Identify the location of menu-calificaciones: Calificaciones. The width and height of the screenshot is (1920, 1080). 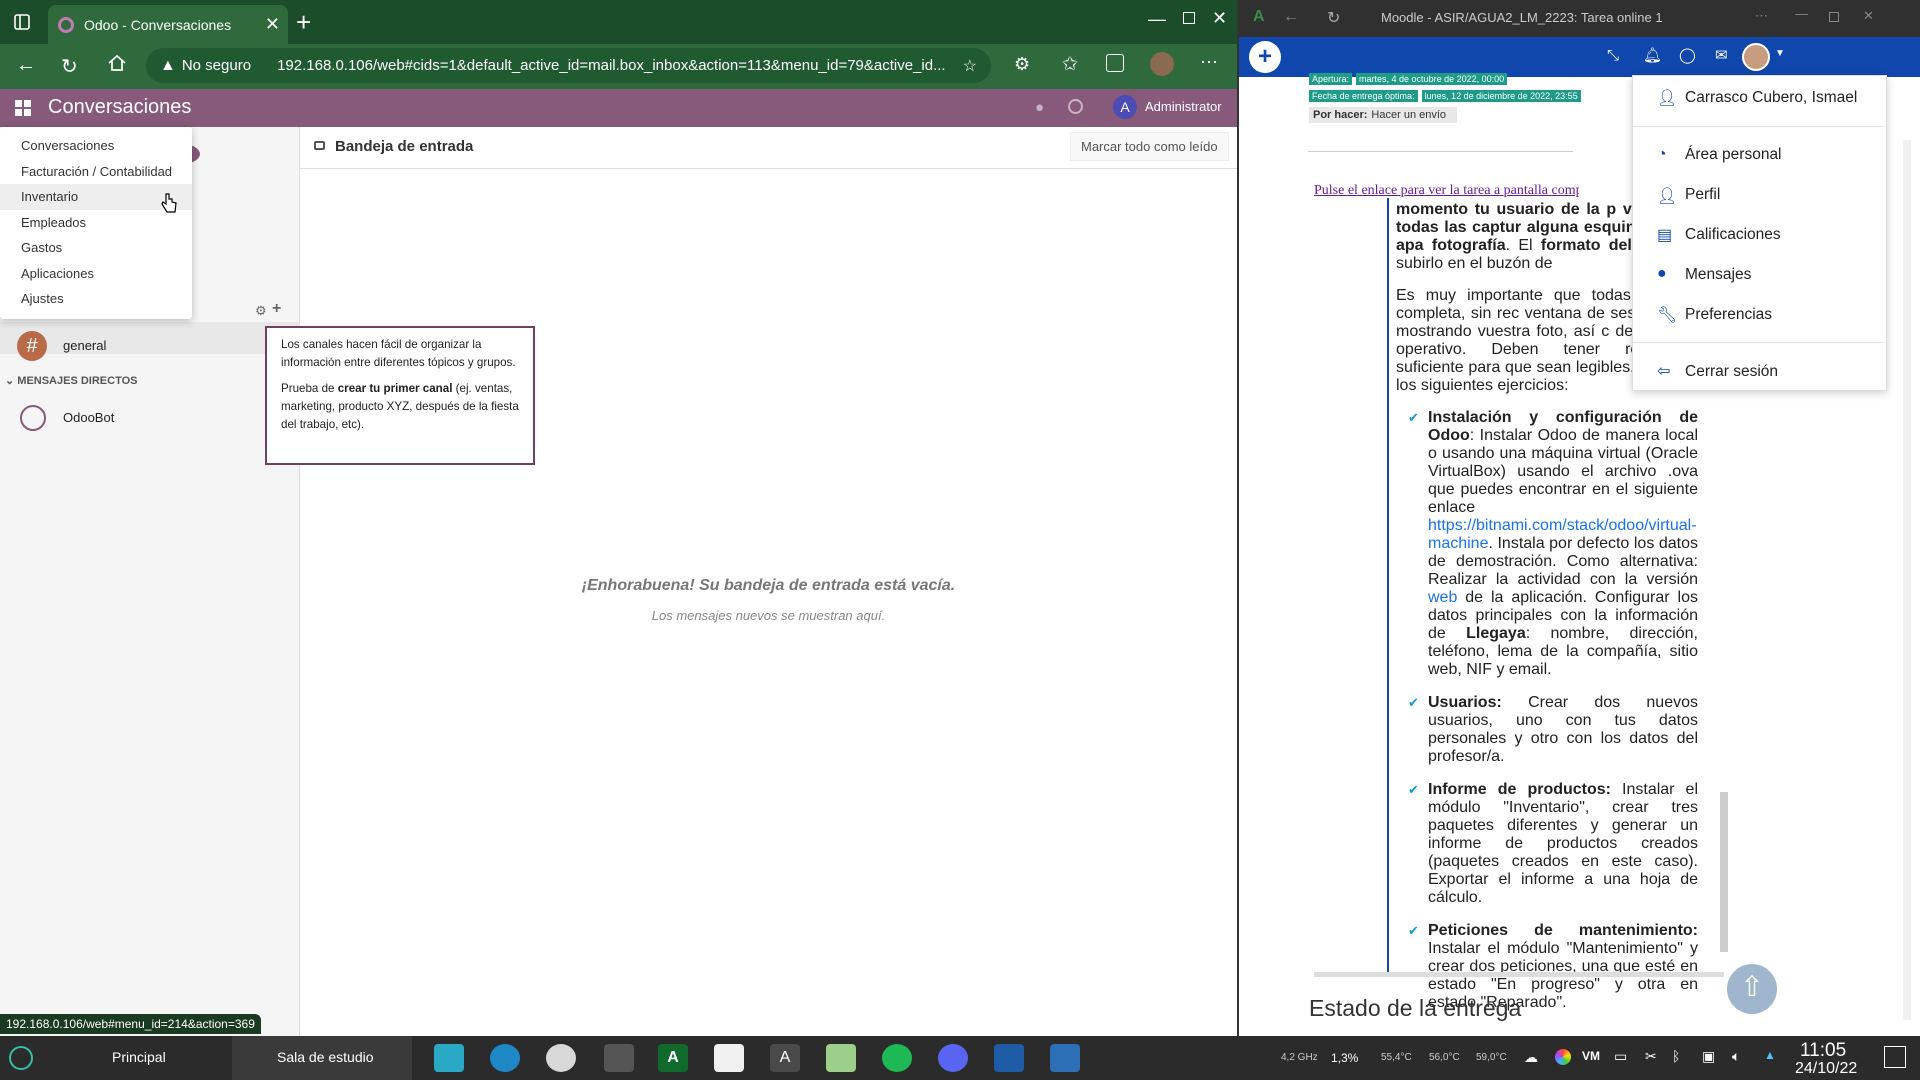
(1733, 235).